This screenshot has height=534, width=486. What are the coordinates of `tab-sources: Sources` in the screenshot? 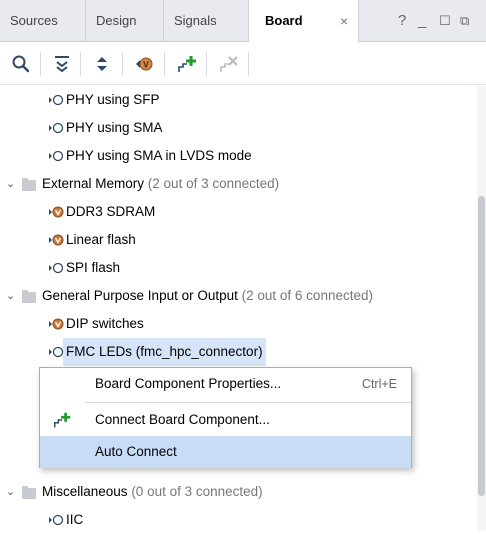 It's located at (43, 21).